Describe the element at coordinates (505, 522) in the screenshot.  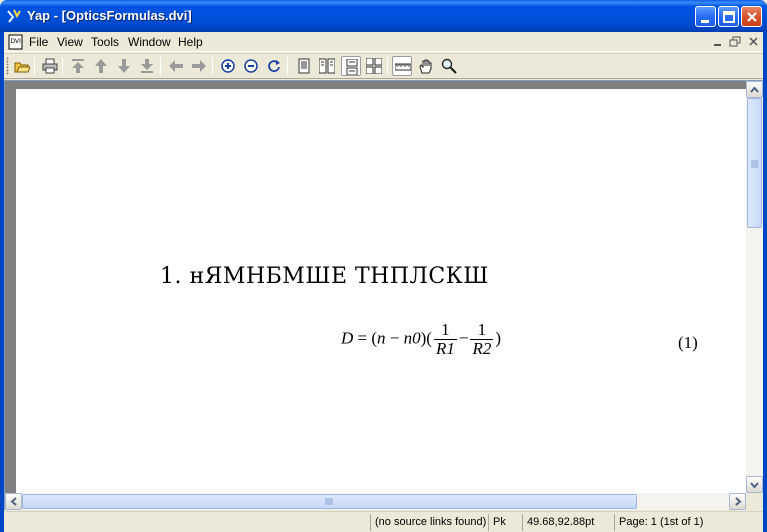
I see `status-font-mode: Pk` at that location.